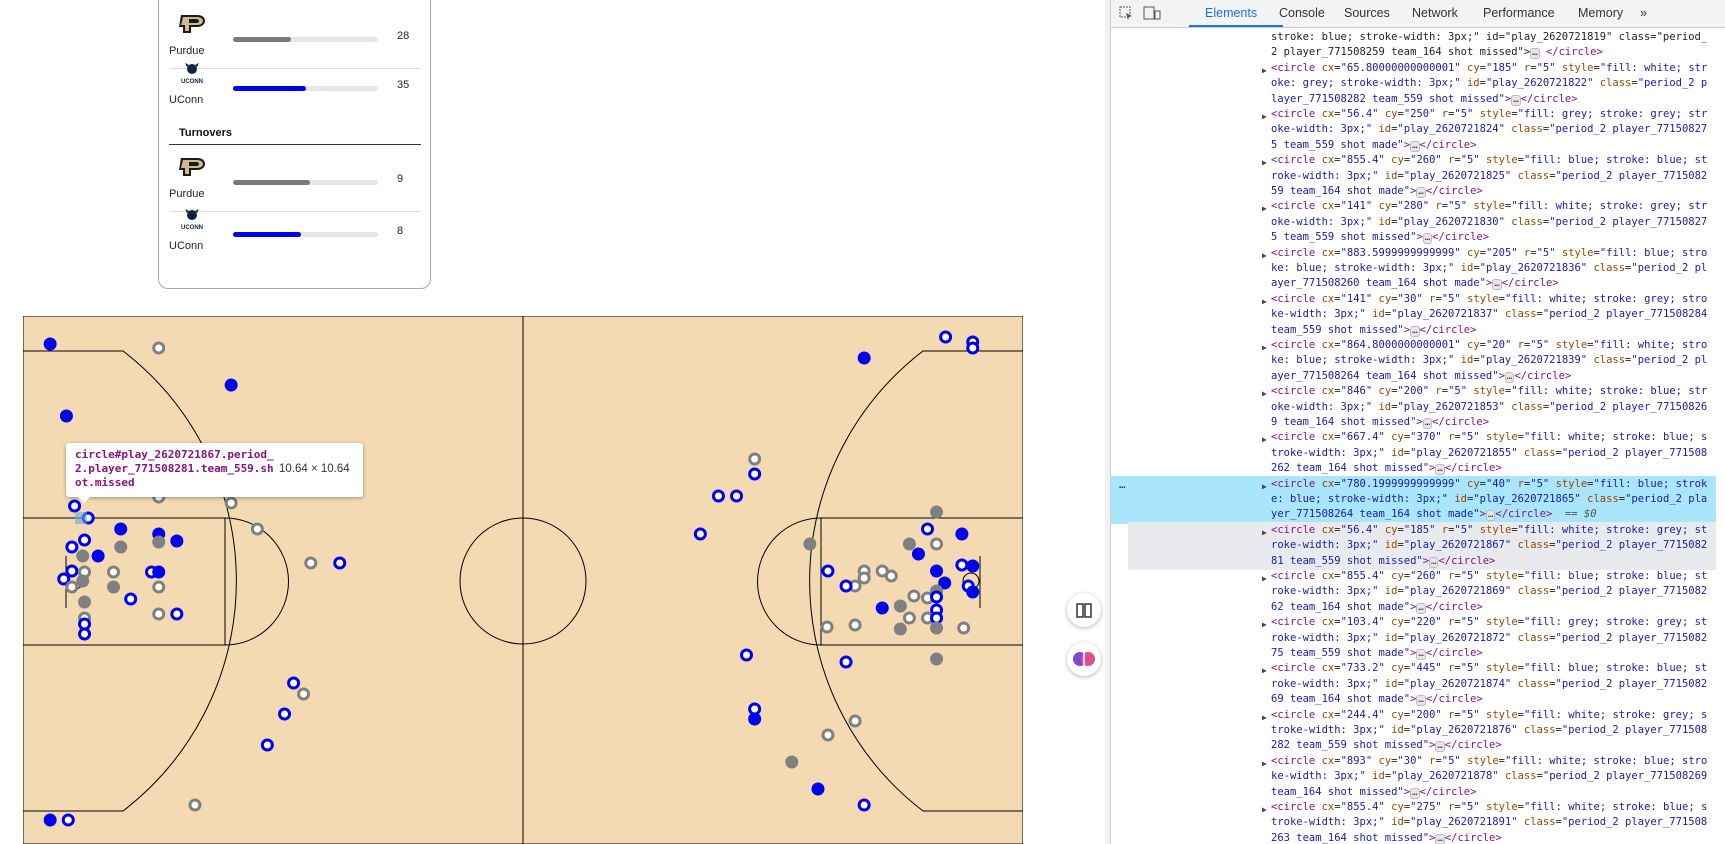 This screenshot has height=844, width=1725. What do you see at coordinates (1435, 13) in the screenshot?
I see `tab-network: Network` at bounding box center [1435, 13].